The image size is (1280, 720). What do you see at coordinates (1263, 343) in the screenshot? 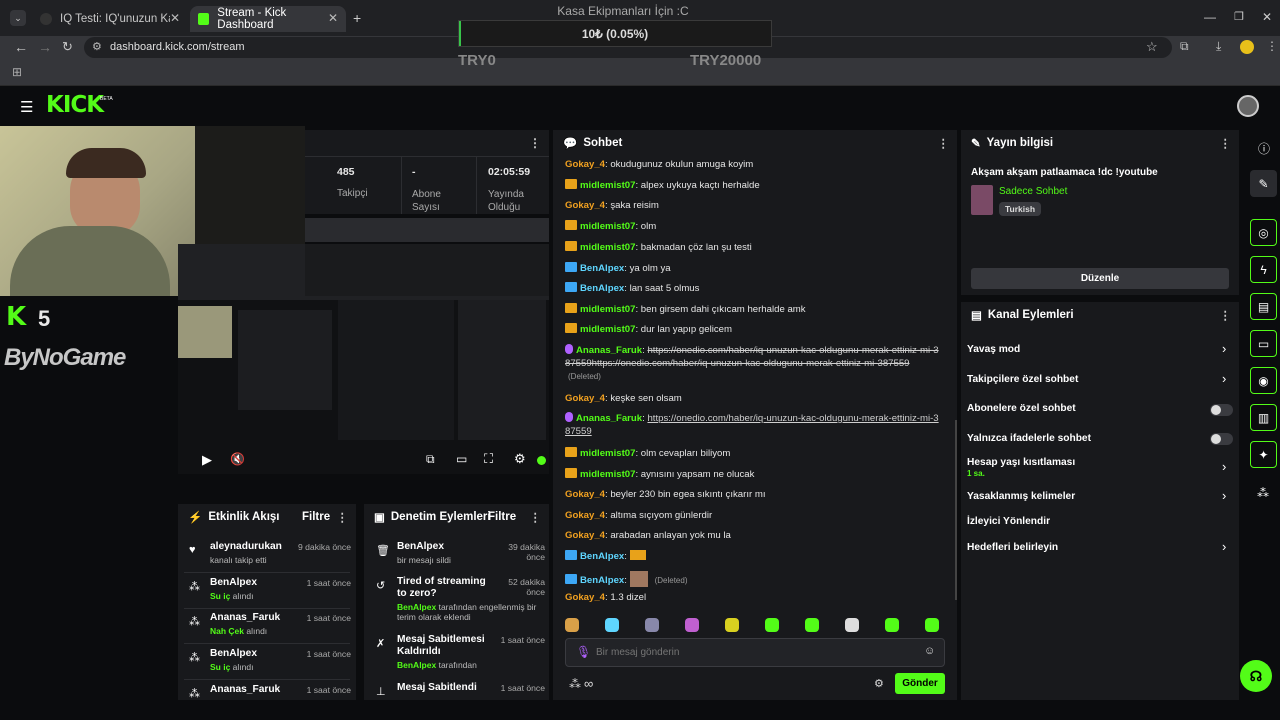
I see `chat-icon: ▭` at bounding box center [1263, 343].